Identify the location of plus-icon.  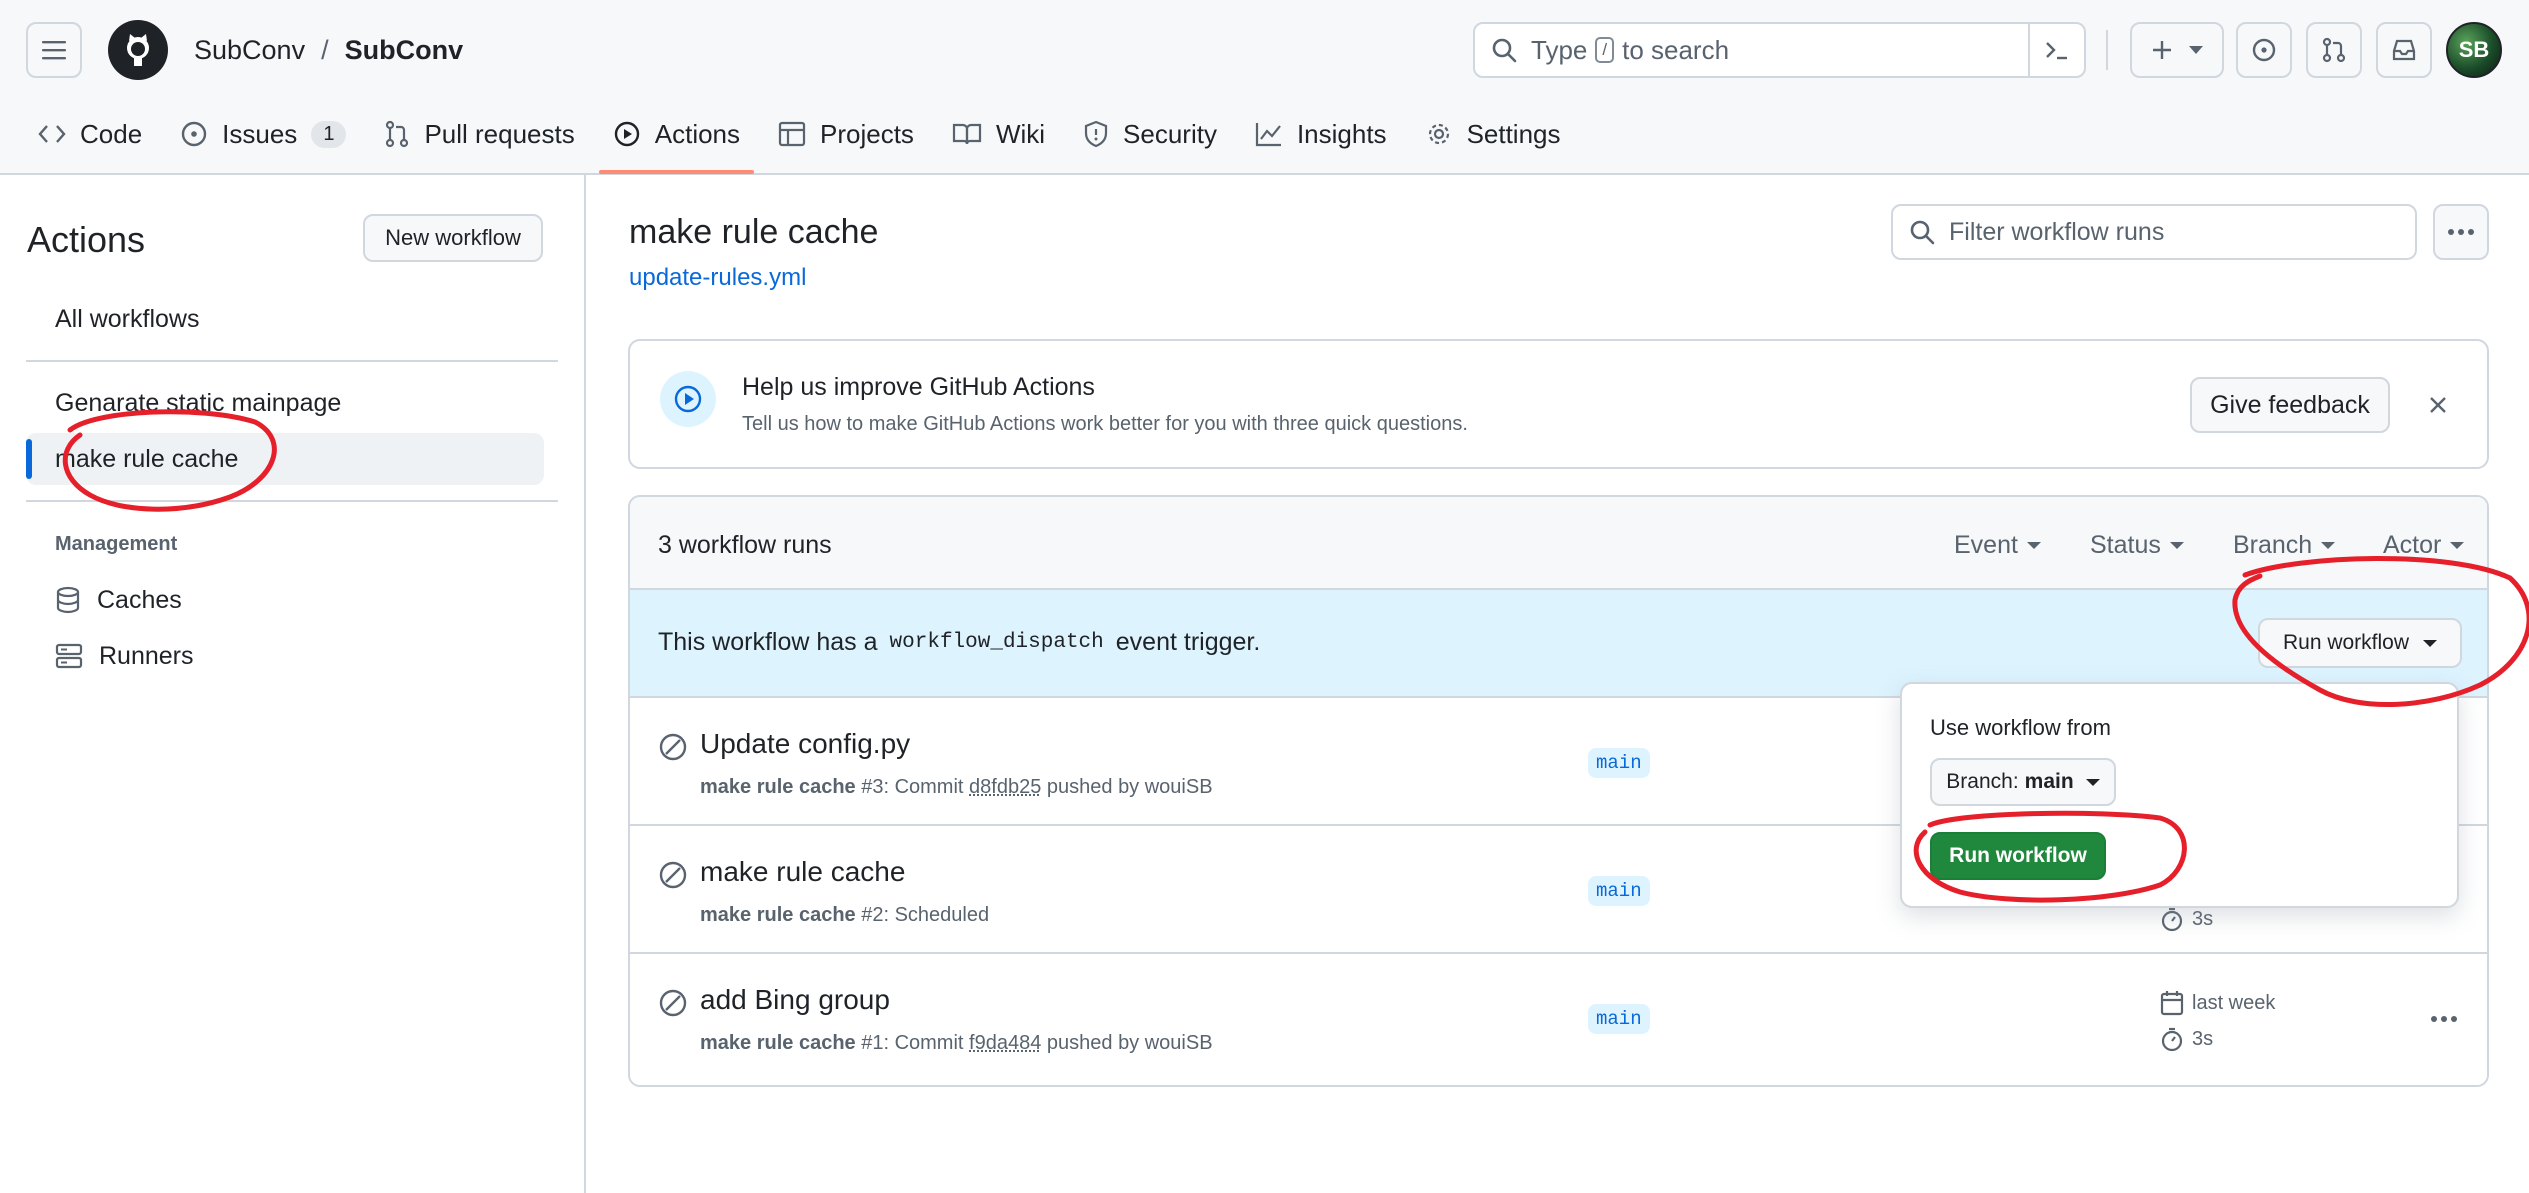
(2162, 50).